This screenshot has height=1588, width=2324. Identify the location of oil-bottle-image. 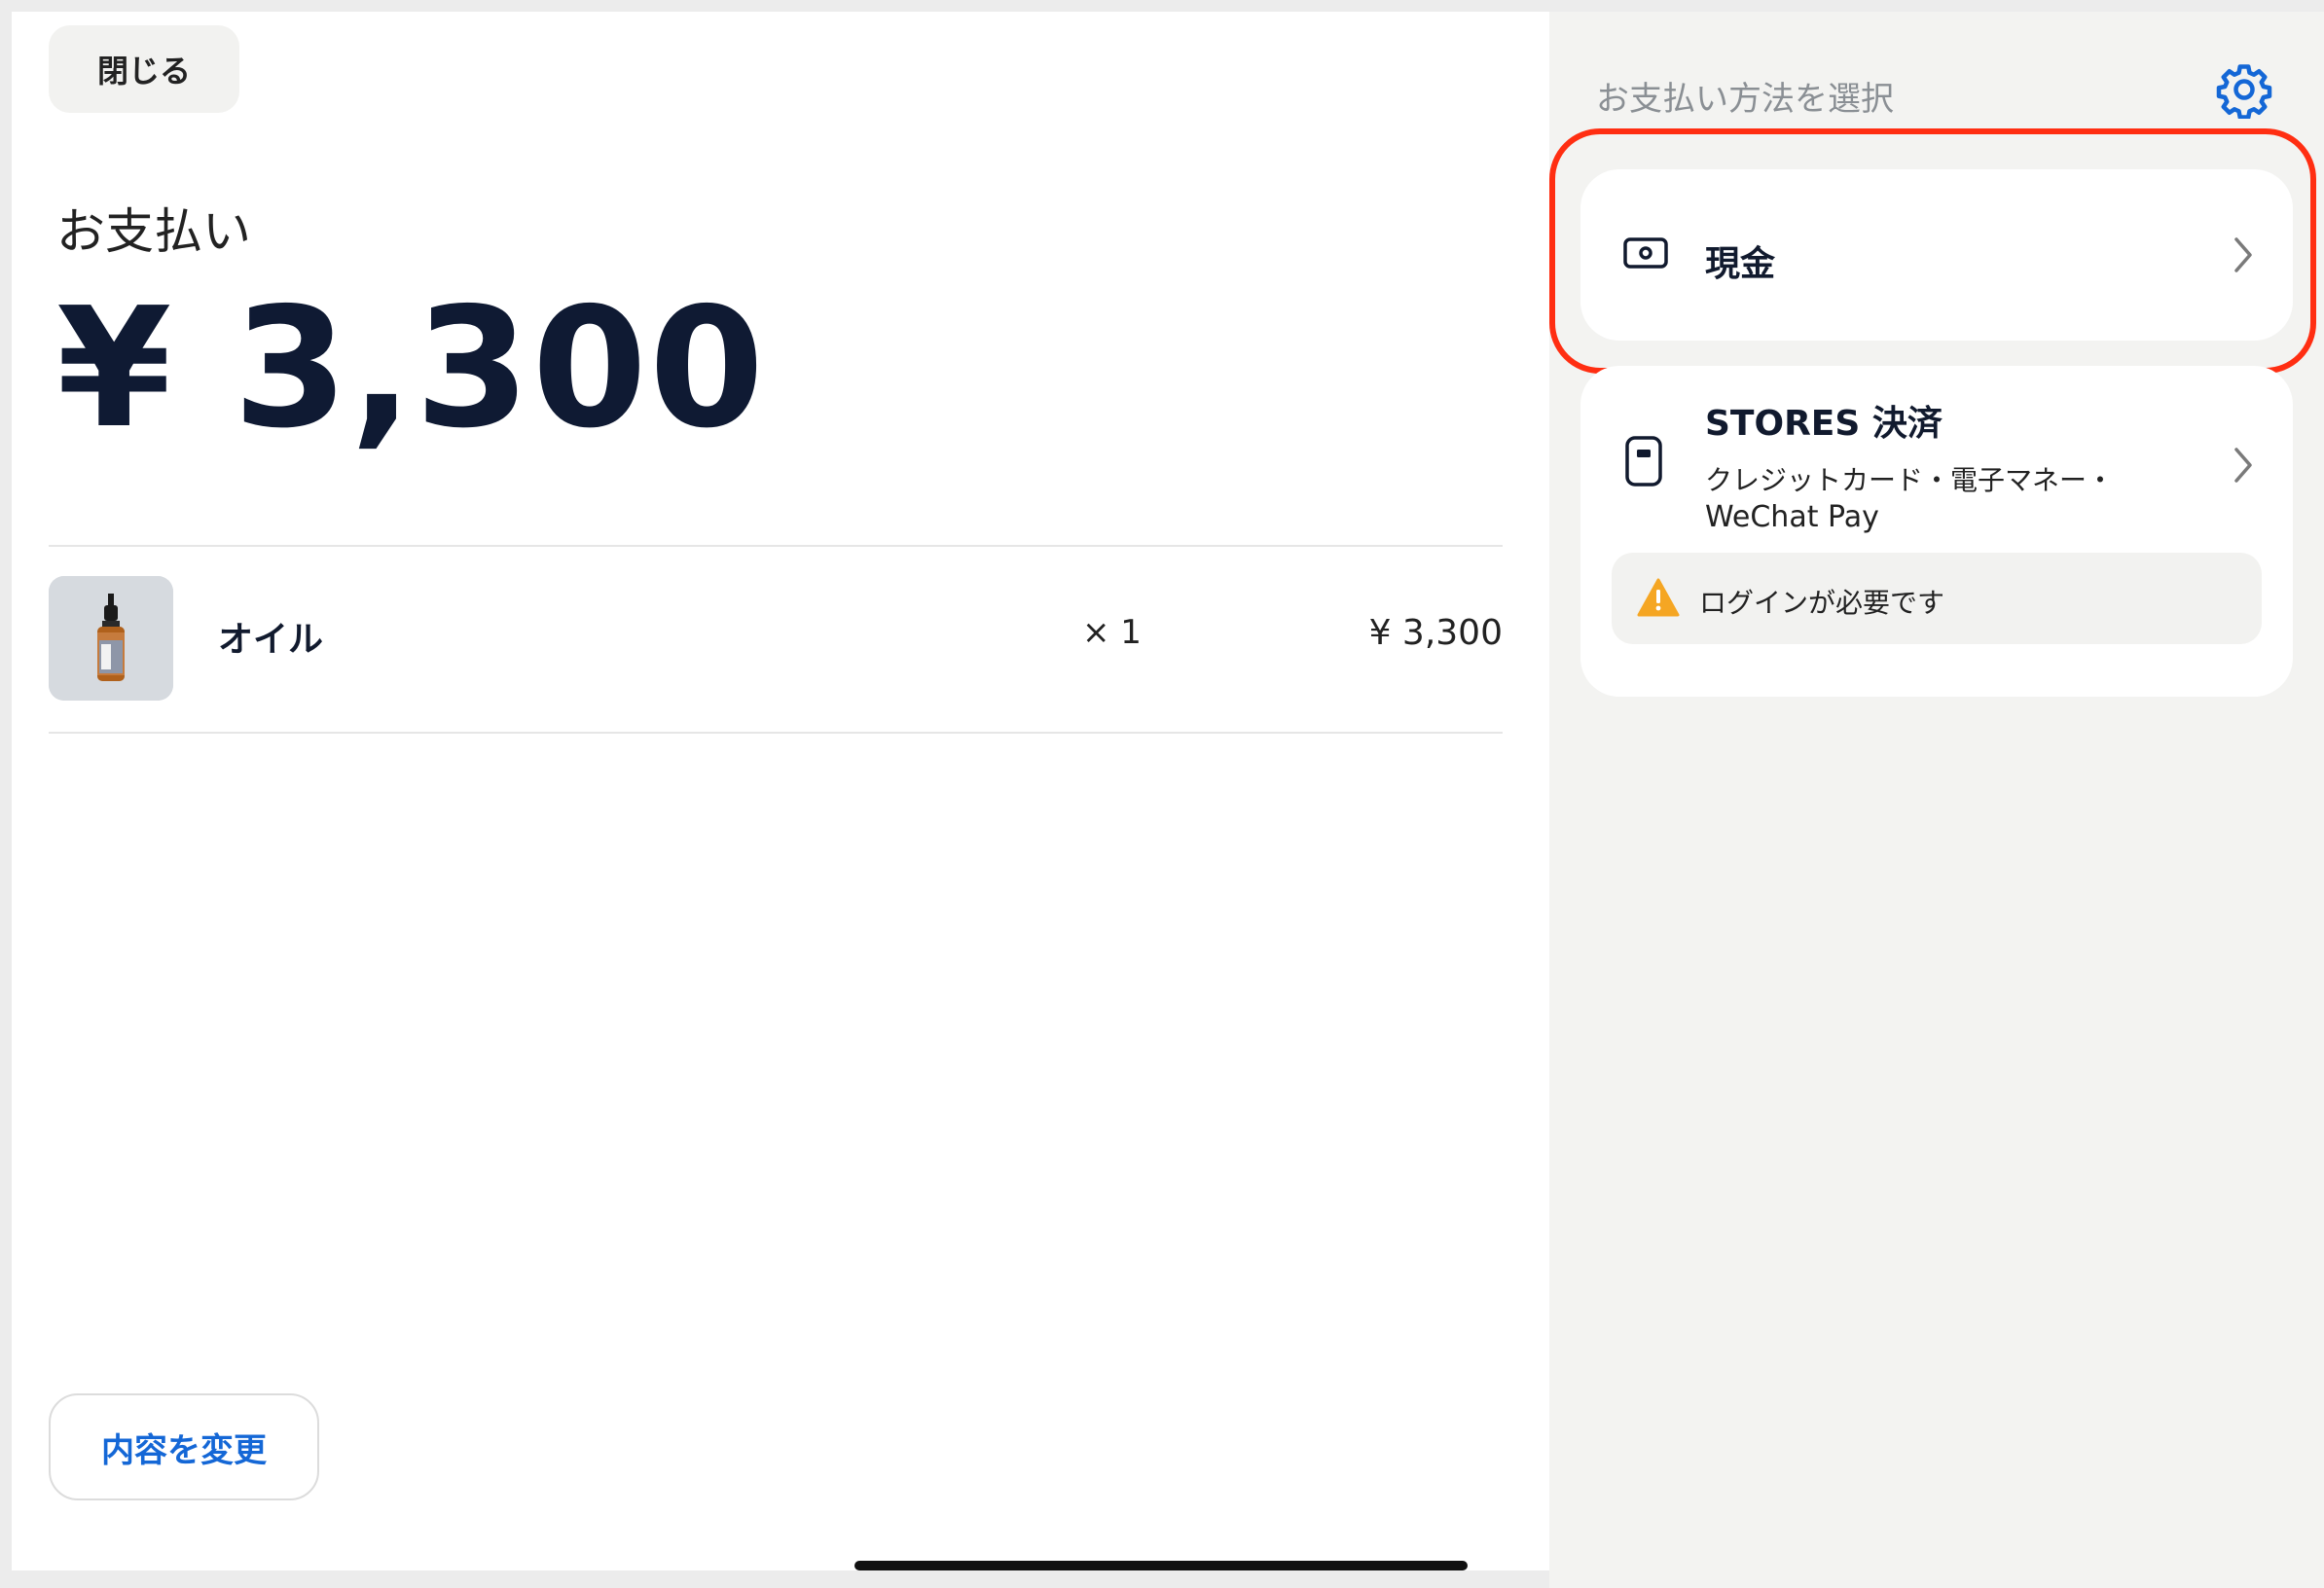
(111, 638).